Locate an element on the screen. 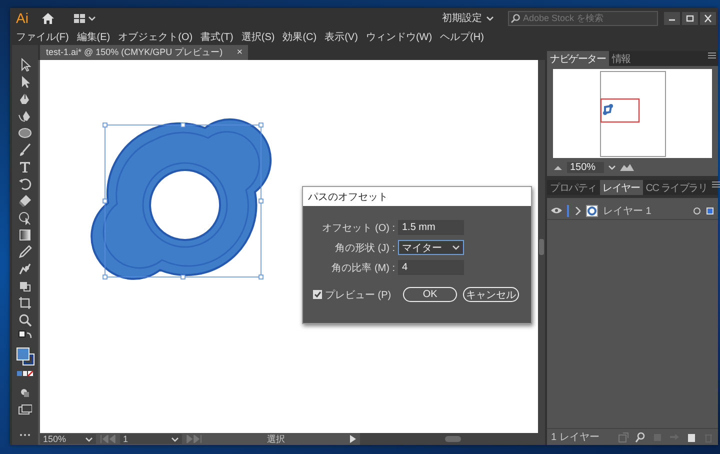 The image size is (720, 454). panel-tab: CC ライブラリ is located at coordinates (676, 187).